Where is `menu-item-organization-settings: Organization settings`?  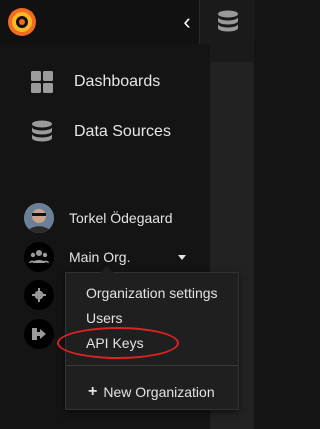 menu-item-organization-settings: Organization settings is located at coordinates (152, 293).